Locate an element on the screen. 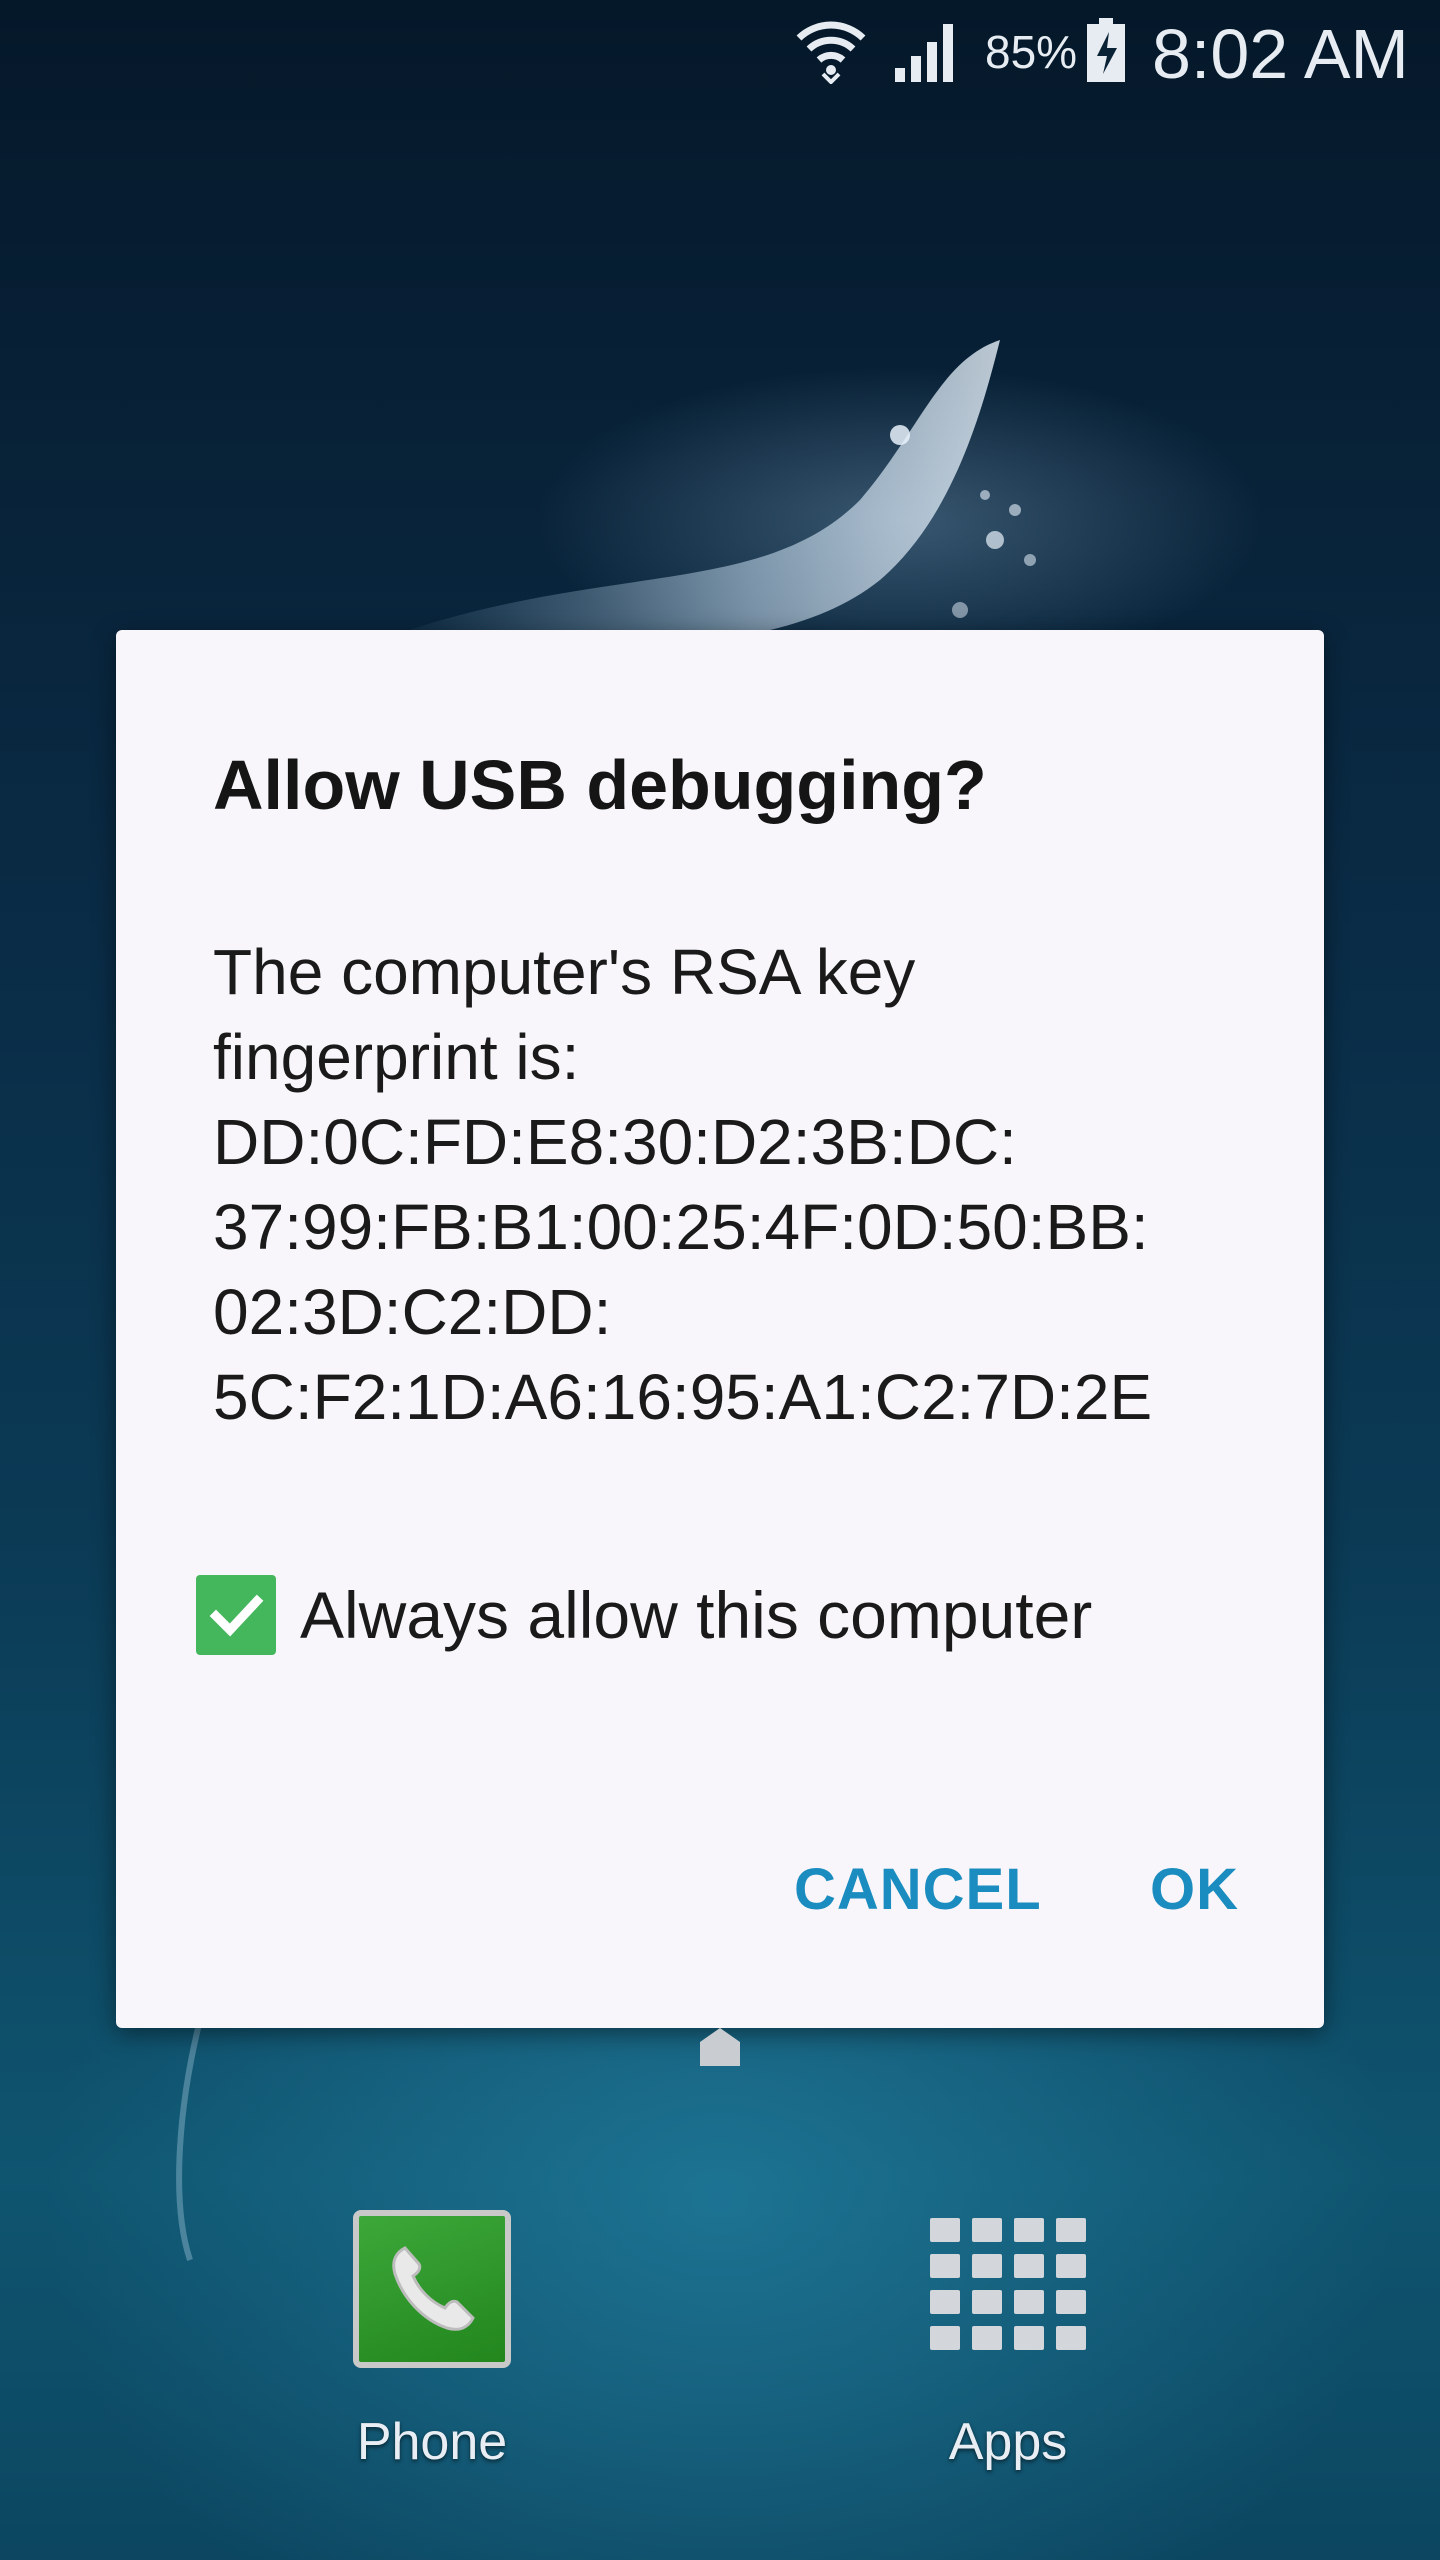 This screenshot has height=2560, width=1440. ok-button: OK is located at coordinates (1194, 1890).